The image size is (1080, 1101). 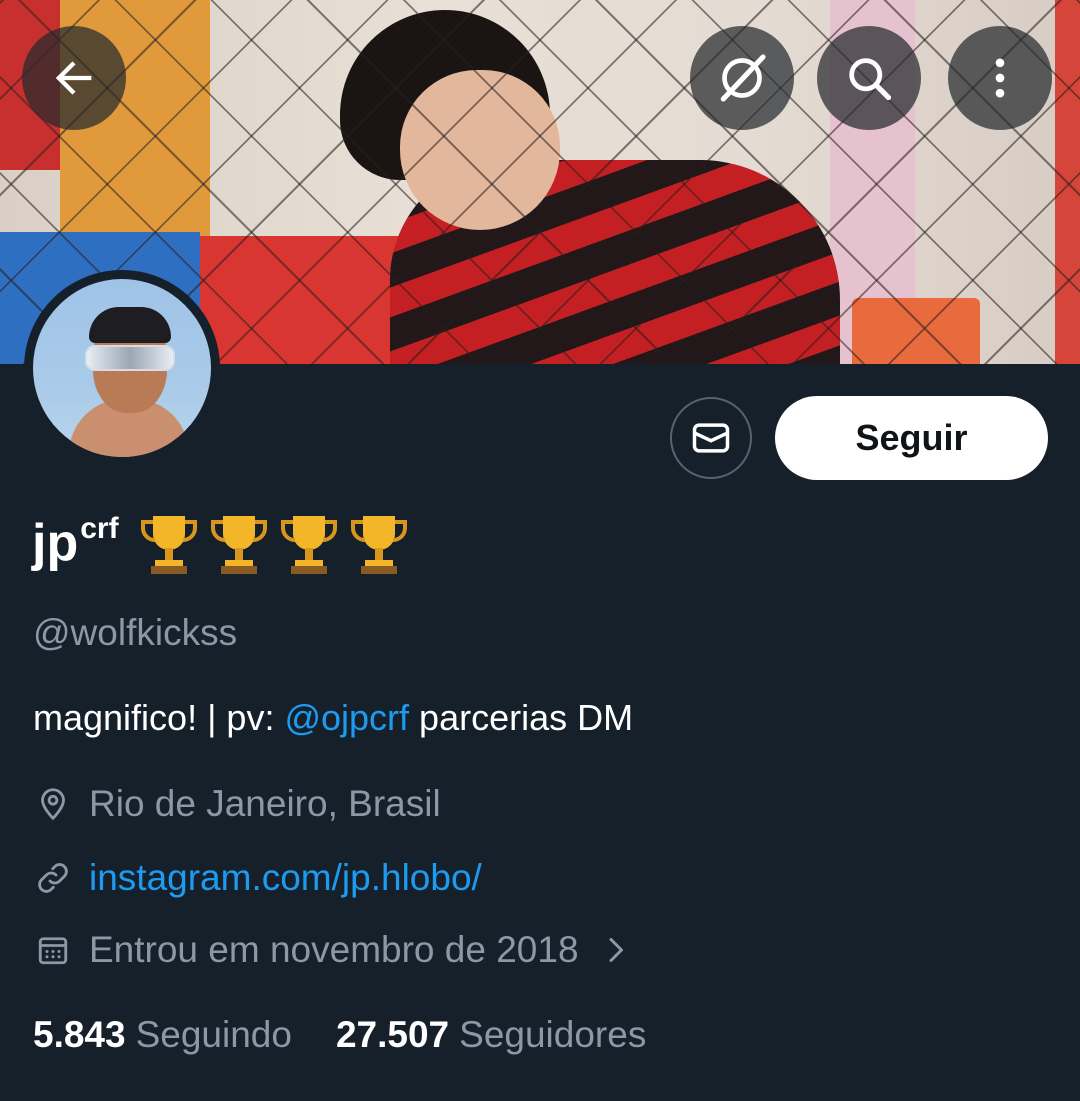 I want to click on follow-button: Seguir, so click(x=911, y=438).